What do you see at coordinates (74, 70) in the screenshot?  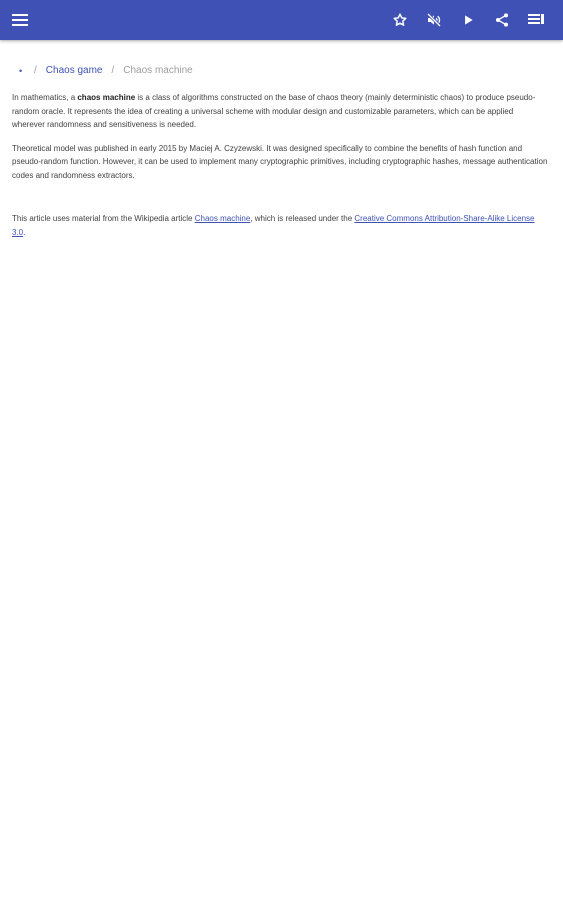 I see `breadcrumb-parent-link: Chaos game` at bounding box center [74, 70].